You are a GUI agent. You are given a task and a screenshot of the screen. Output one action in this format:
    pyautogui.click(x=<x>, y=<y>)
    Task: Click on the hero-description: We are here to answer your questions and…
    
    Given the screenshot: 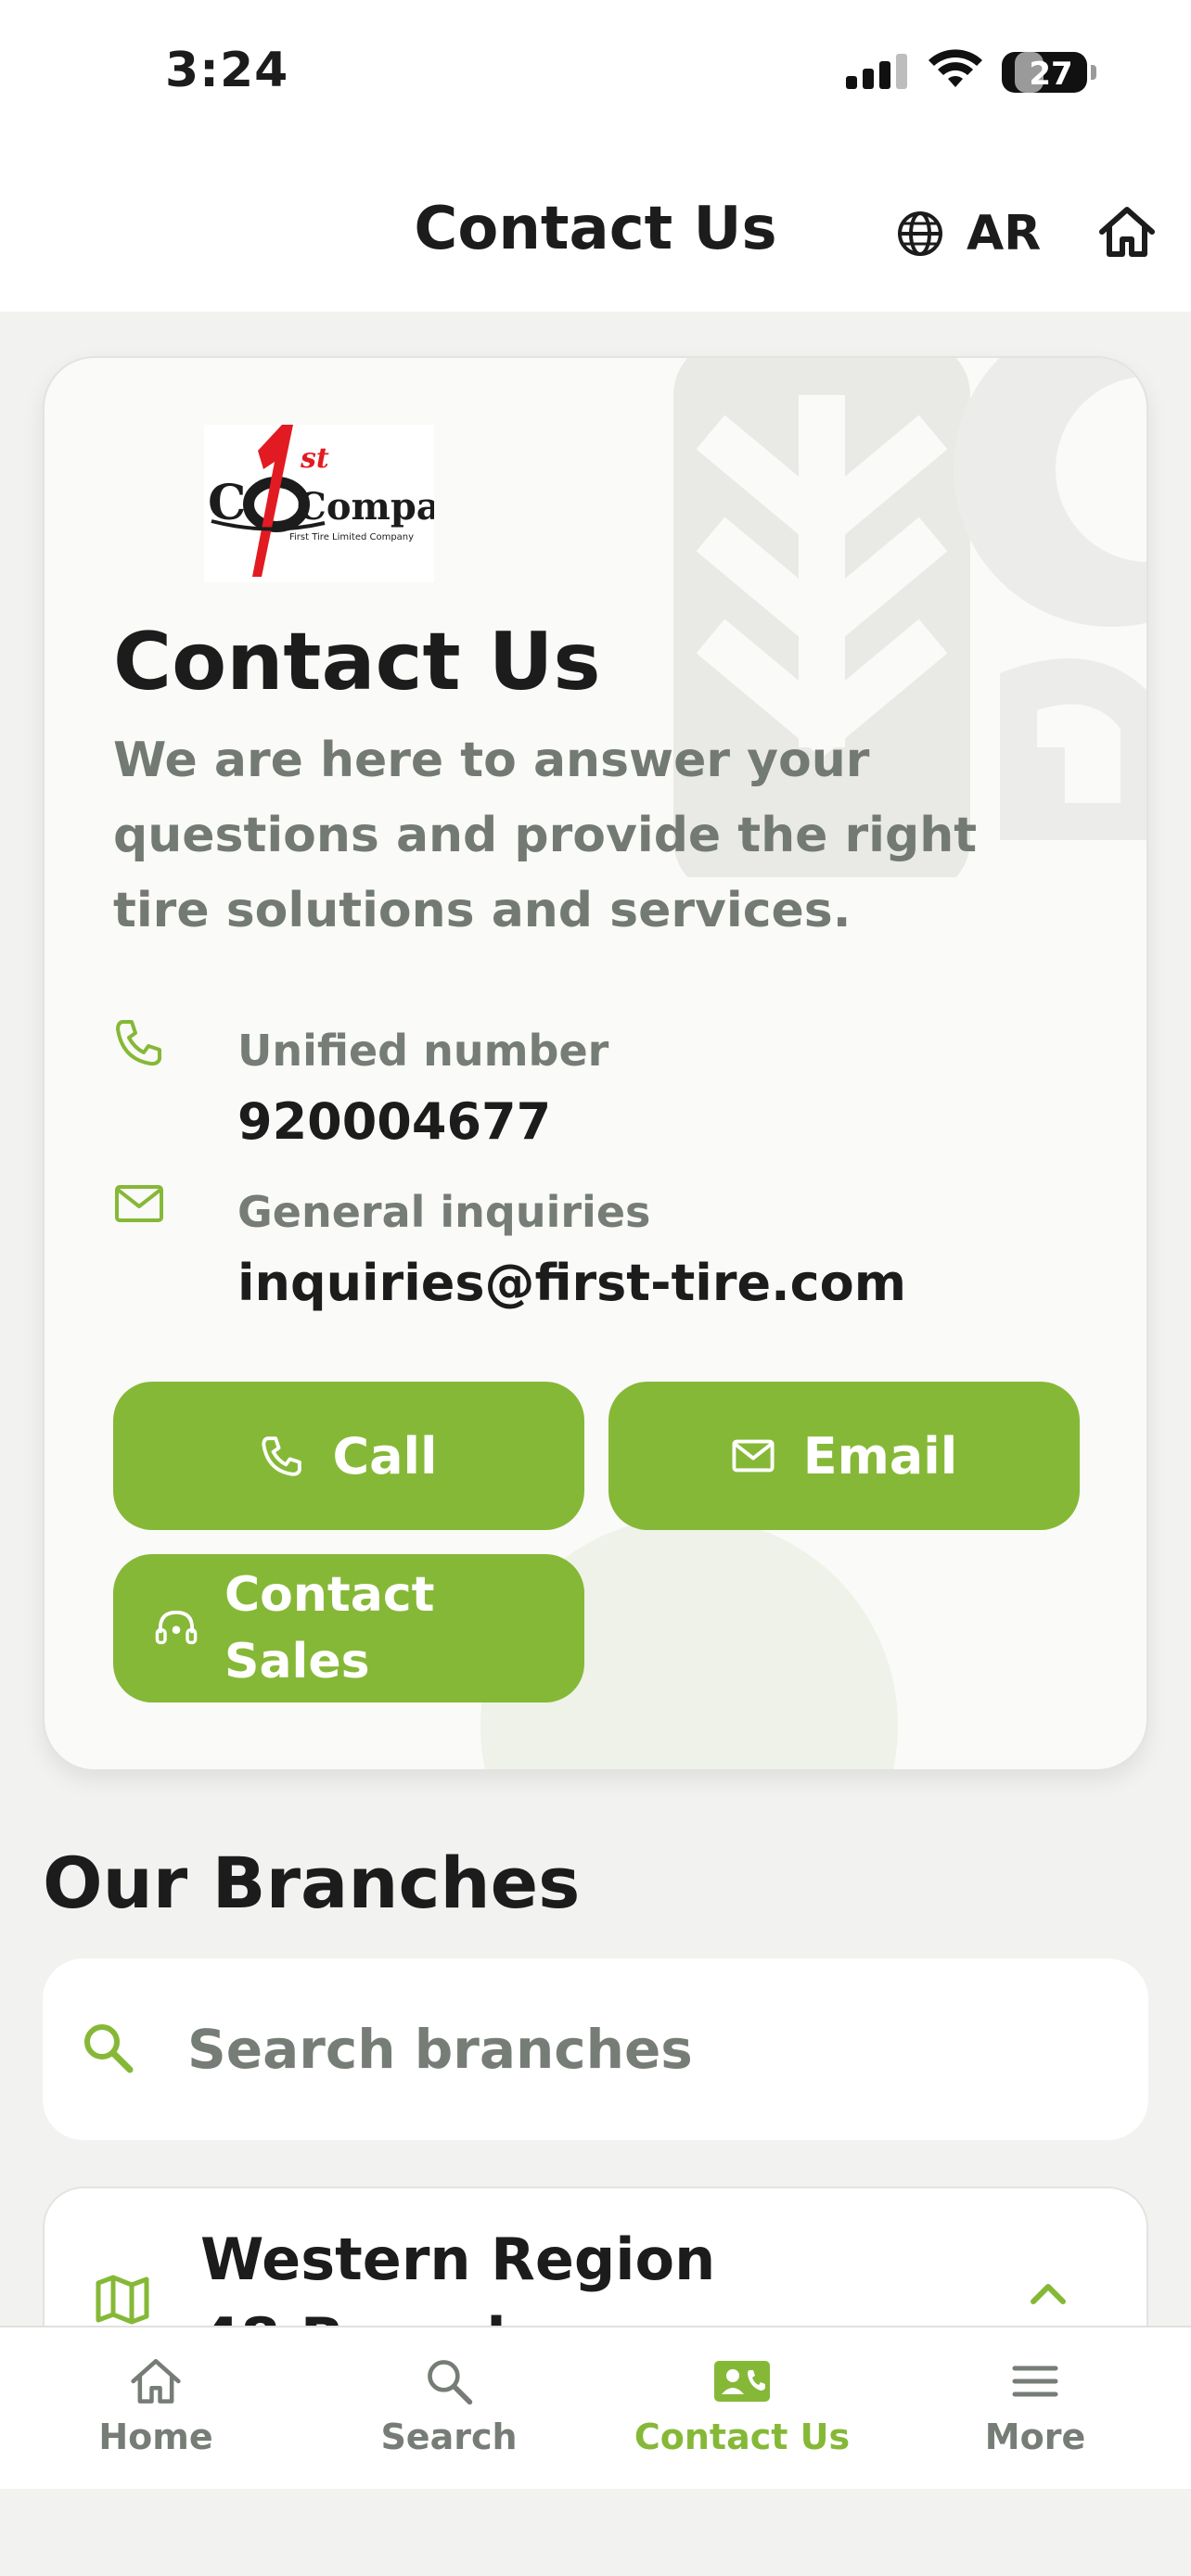 What is the action you would take?
    pyautogui.click(x=545, y=836)
    